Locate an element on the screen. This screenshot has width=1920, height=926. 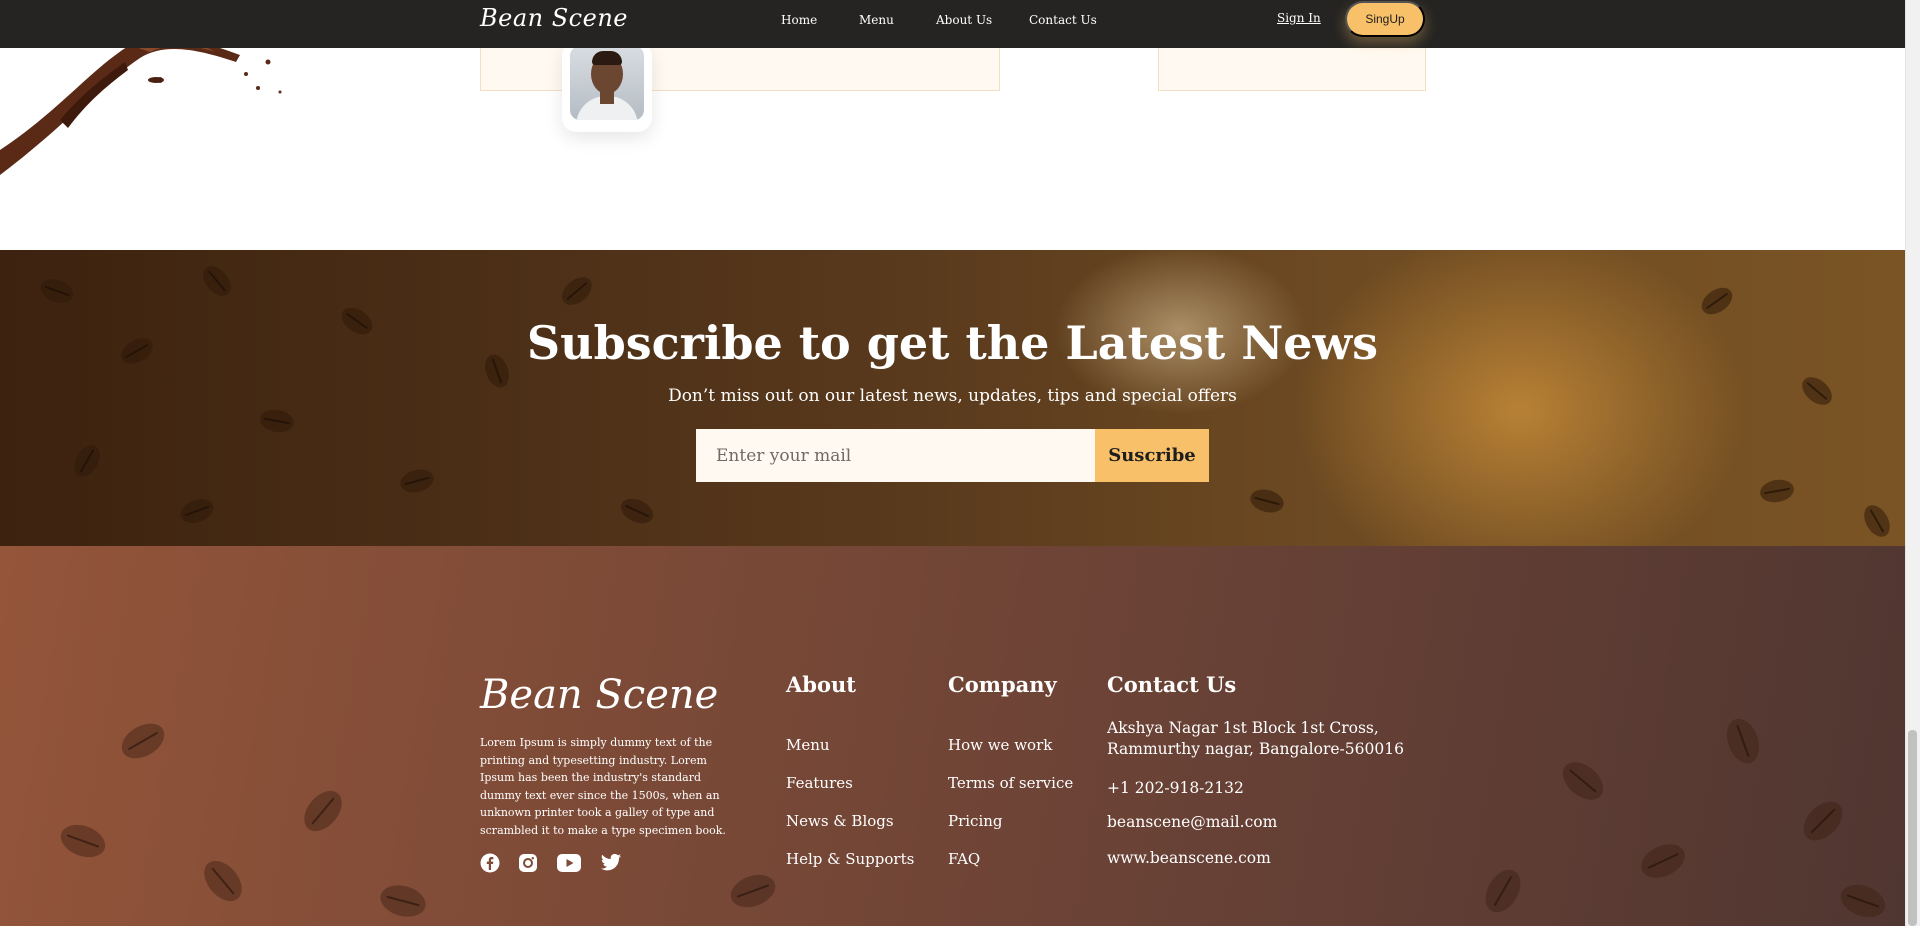
contact-email: beanscene@mail.com is located at coordinates (1192, 822).